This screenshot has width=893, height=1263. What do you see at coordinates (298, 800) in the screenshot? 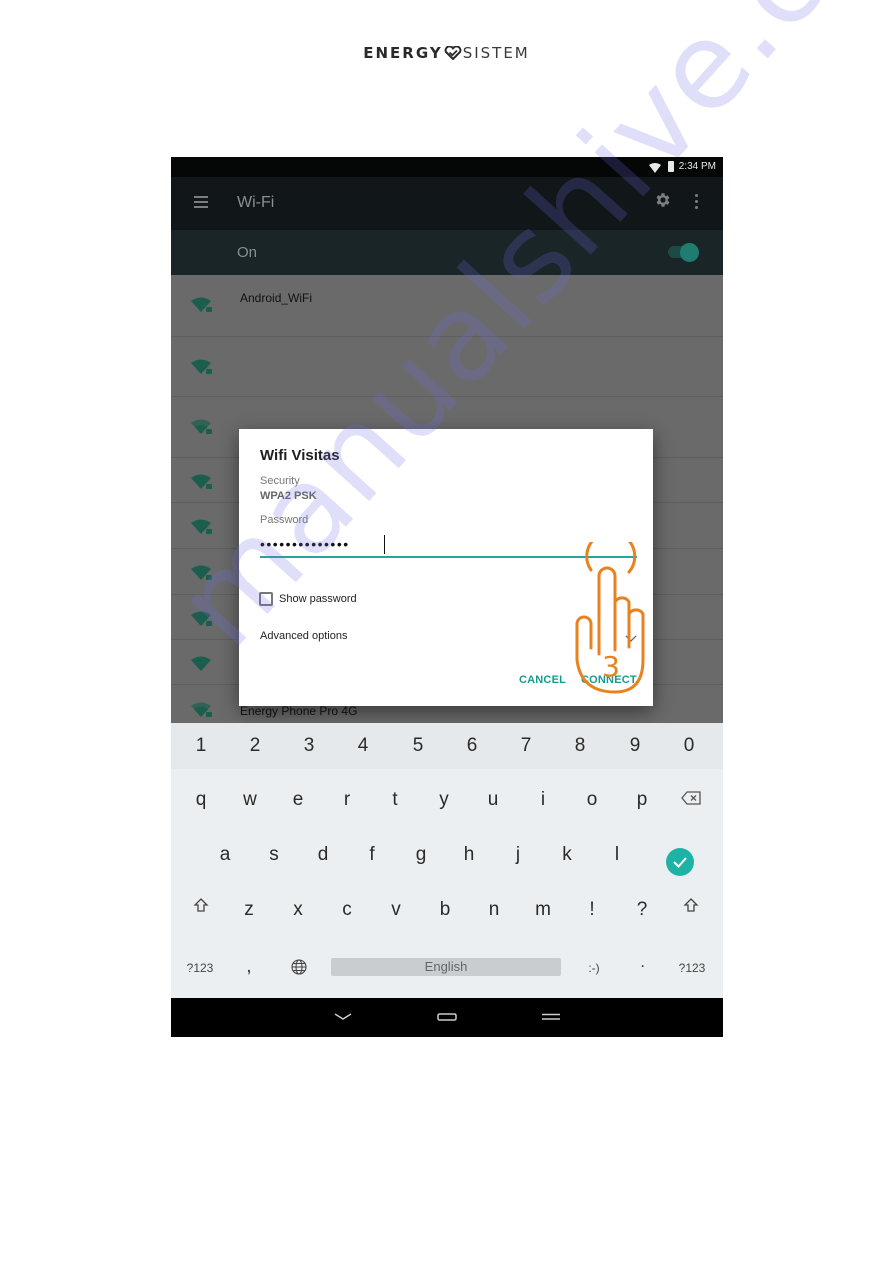
I see `key-e: e` at bounding box center [298, 800].